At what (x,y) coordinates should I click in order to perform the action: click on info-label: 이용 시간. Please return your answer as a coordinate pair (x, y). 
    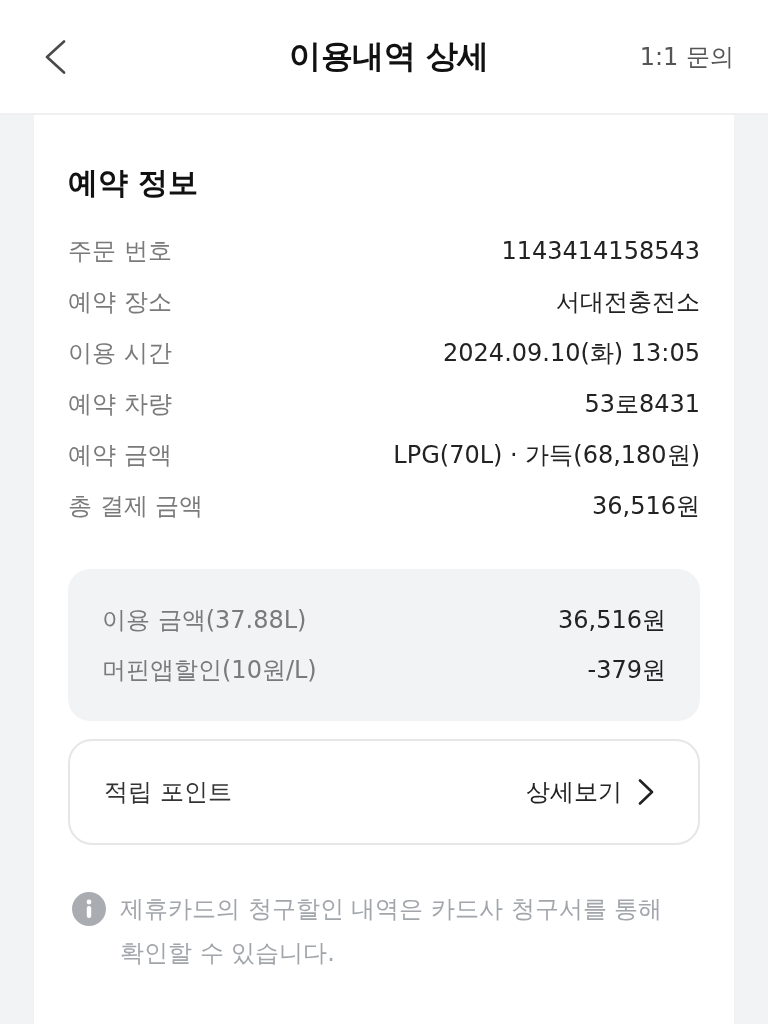
    Looking at the image, I should click on (120, 353).